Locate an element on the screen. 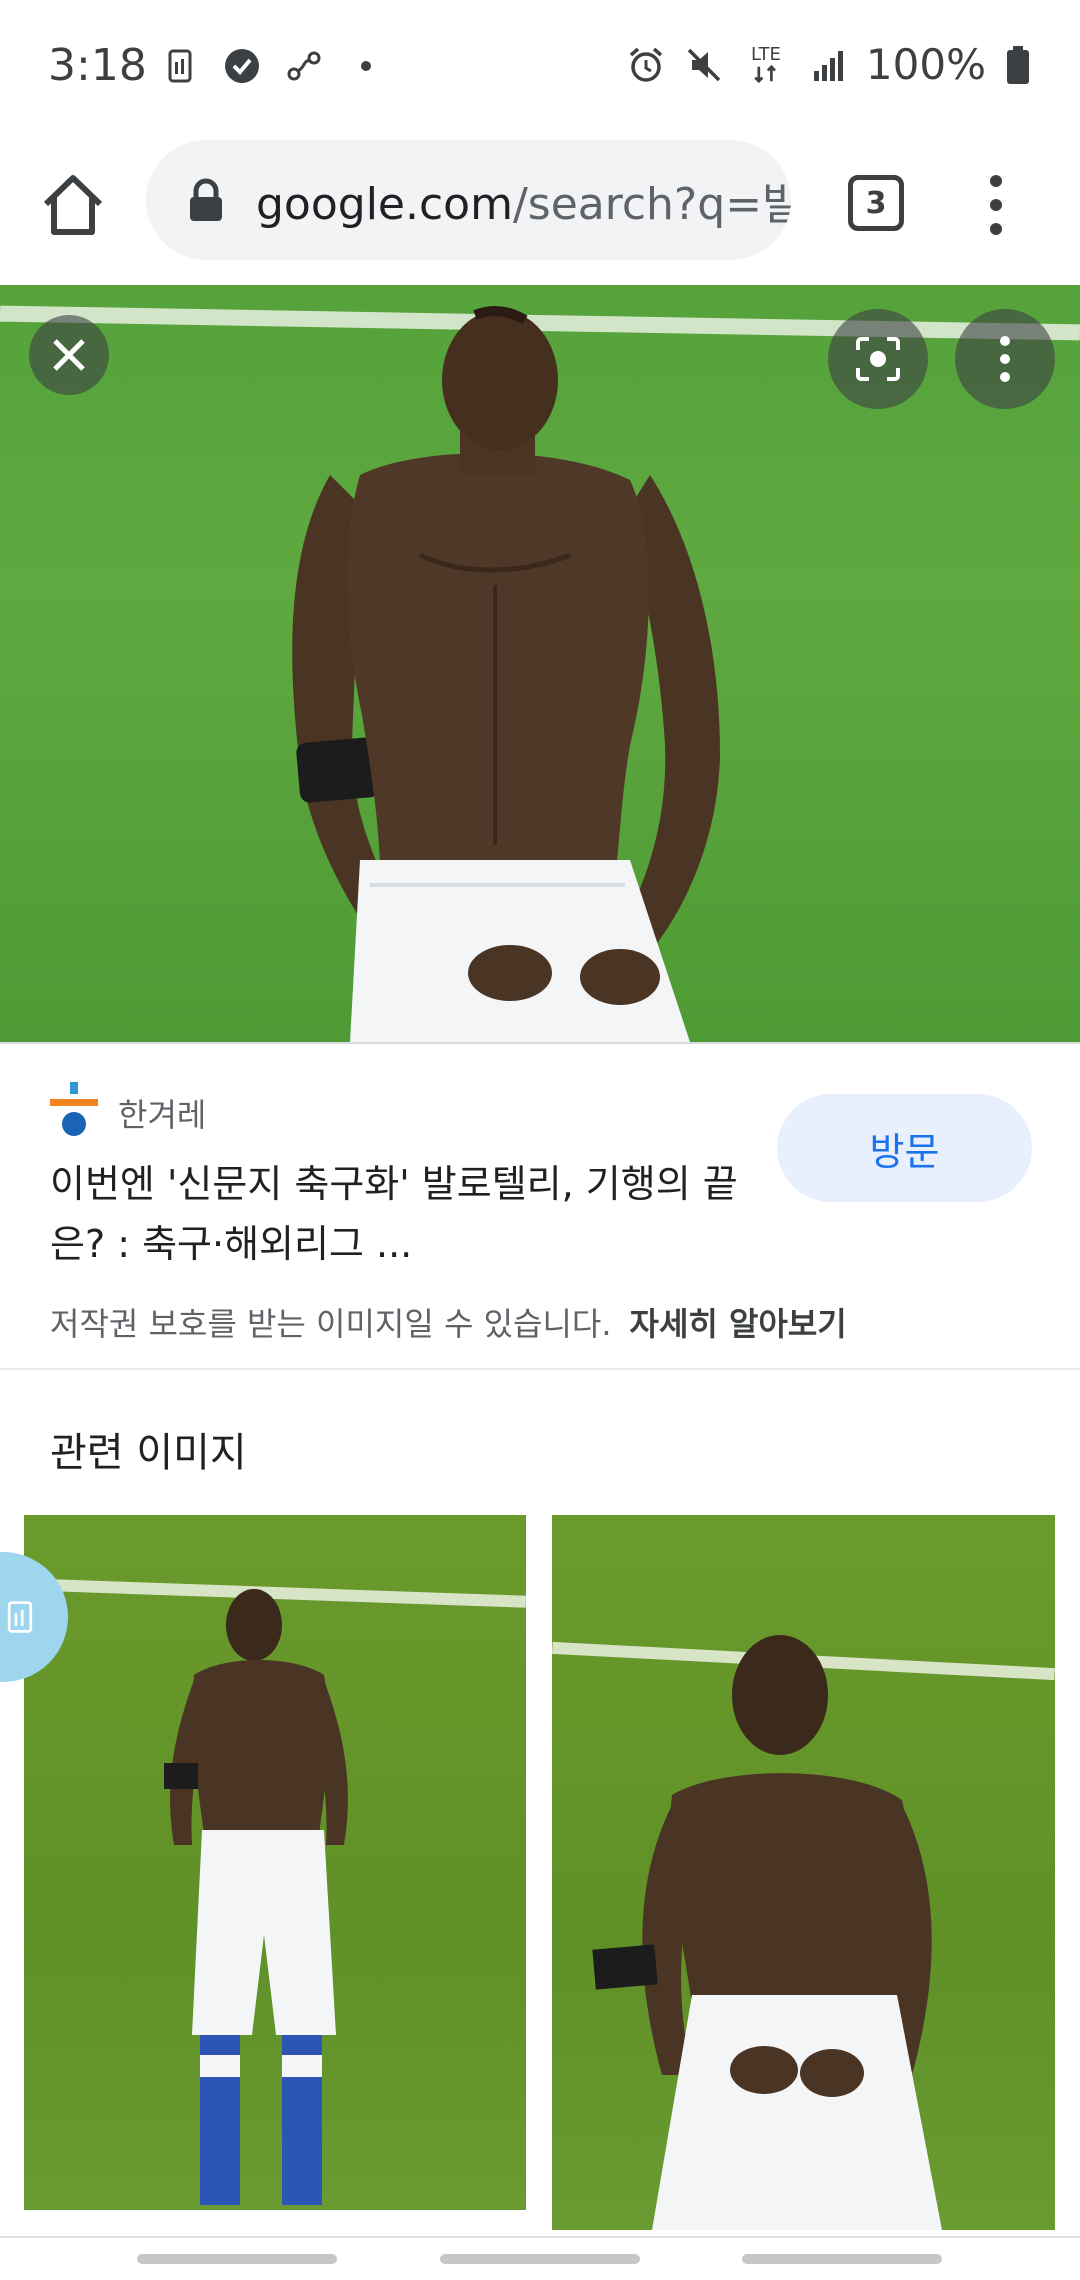  nav-hint-center is located at coordinates (540, 2259).